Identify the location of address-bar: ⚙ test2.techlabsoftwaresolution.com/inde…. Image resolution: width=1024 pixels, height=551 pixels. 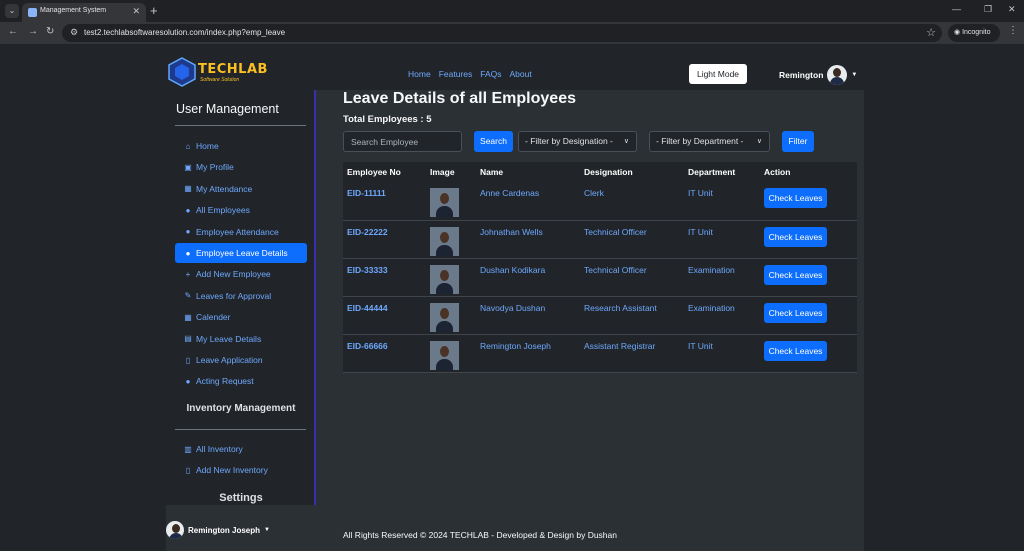
(502, 33).